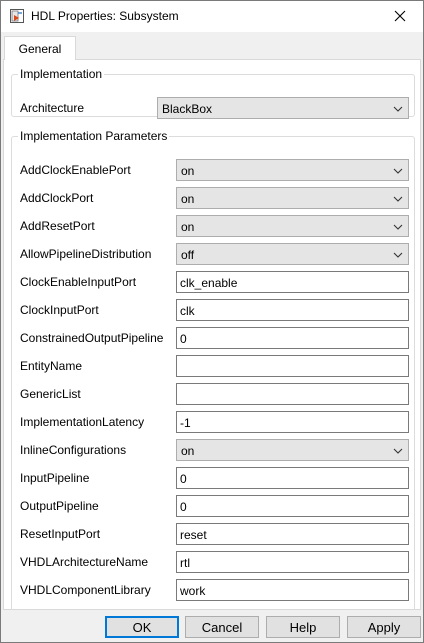  Describe the element at coordinates (292, 422) in the screenshot. I see `param-field-implementation-latency: -1` at that location.